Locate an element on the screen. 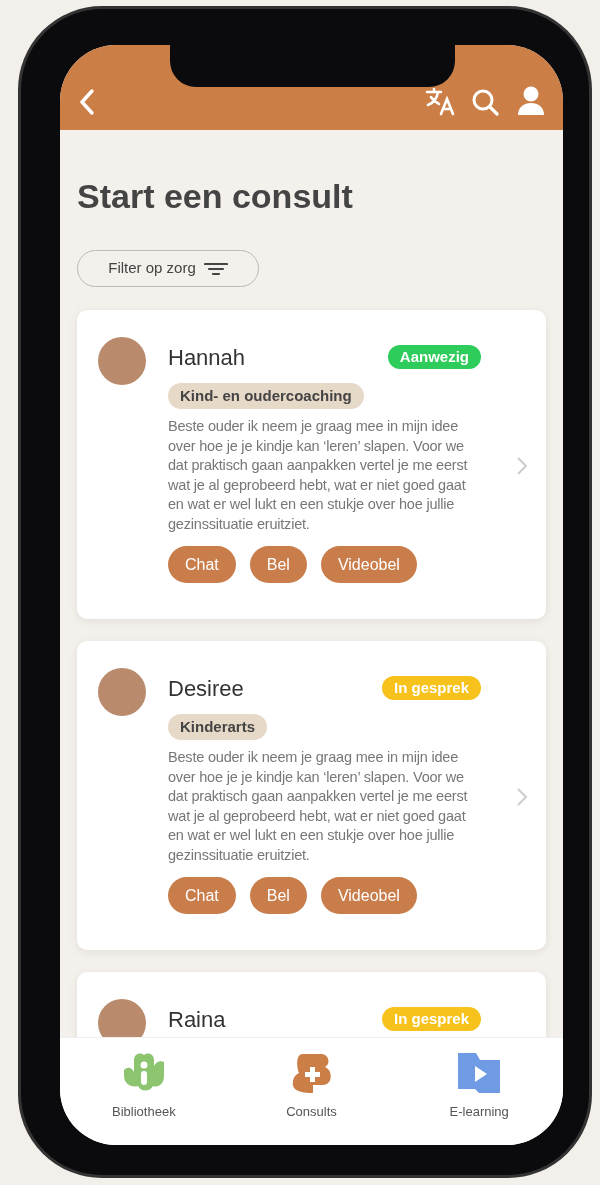 This screenshot has width=600, height=1185. consultant-name: Hannah is located at coordinates (207, 357).